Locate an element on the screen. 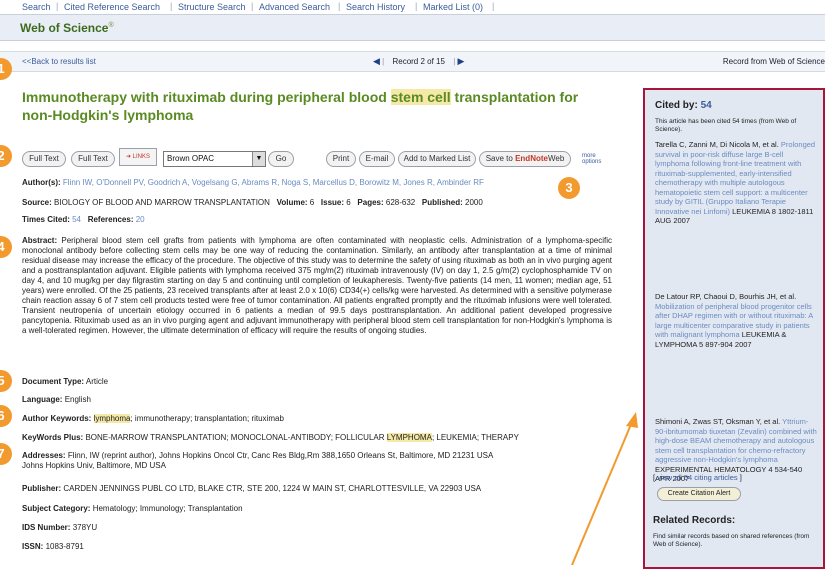  ids-number-row: IDS Number: 378YU is located at coordinates (60, 527).